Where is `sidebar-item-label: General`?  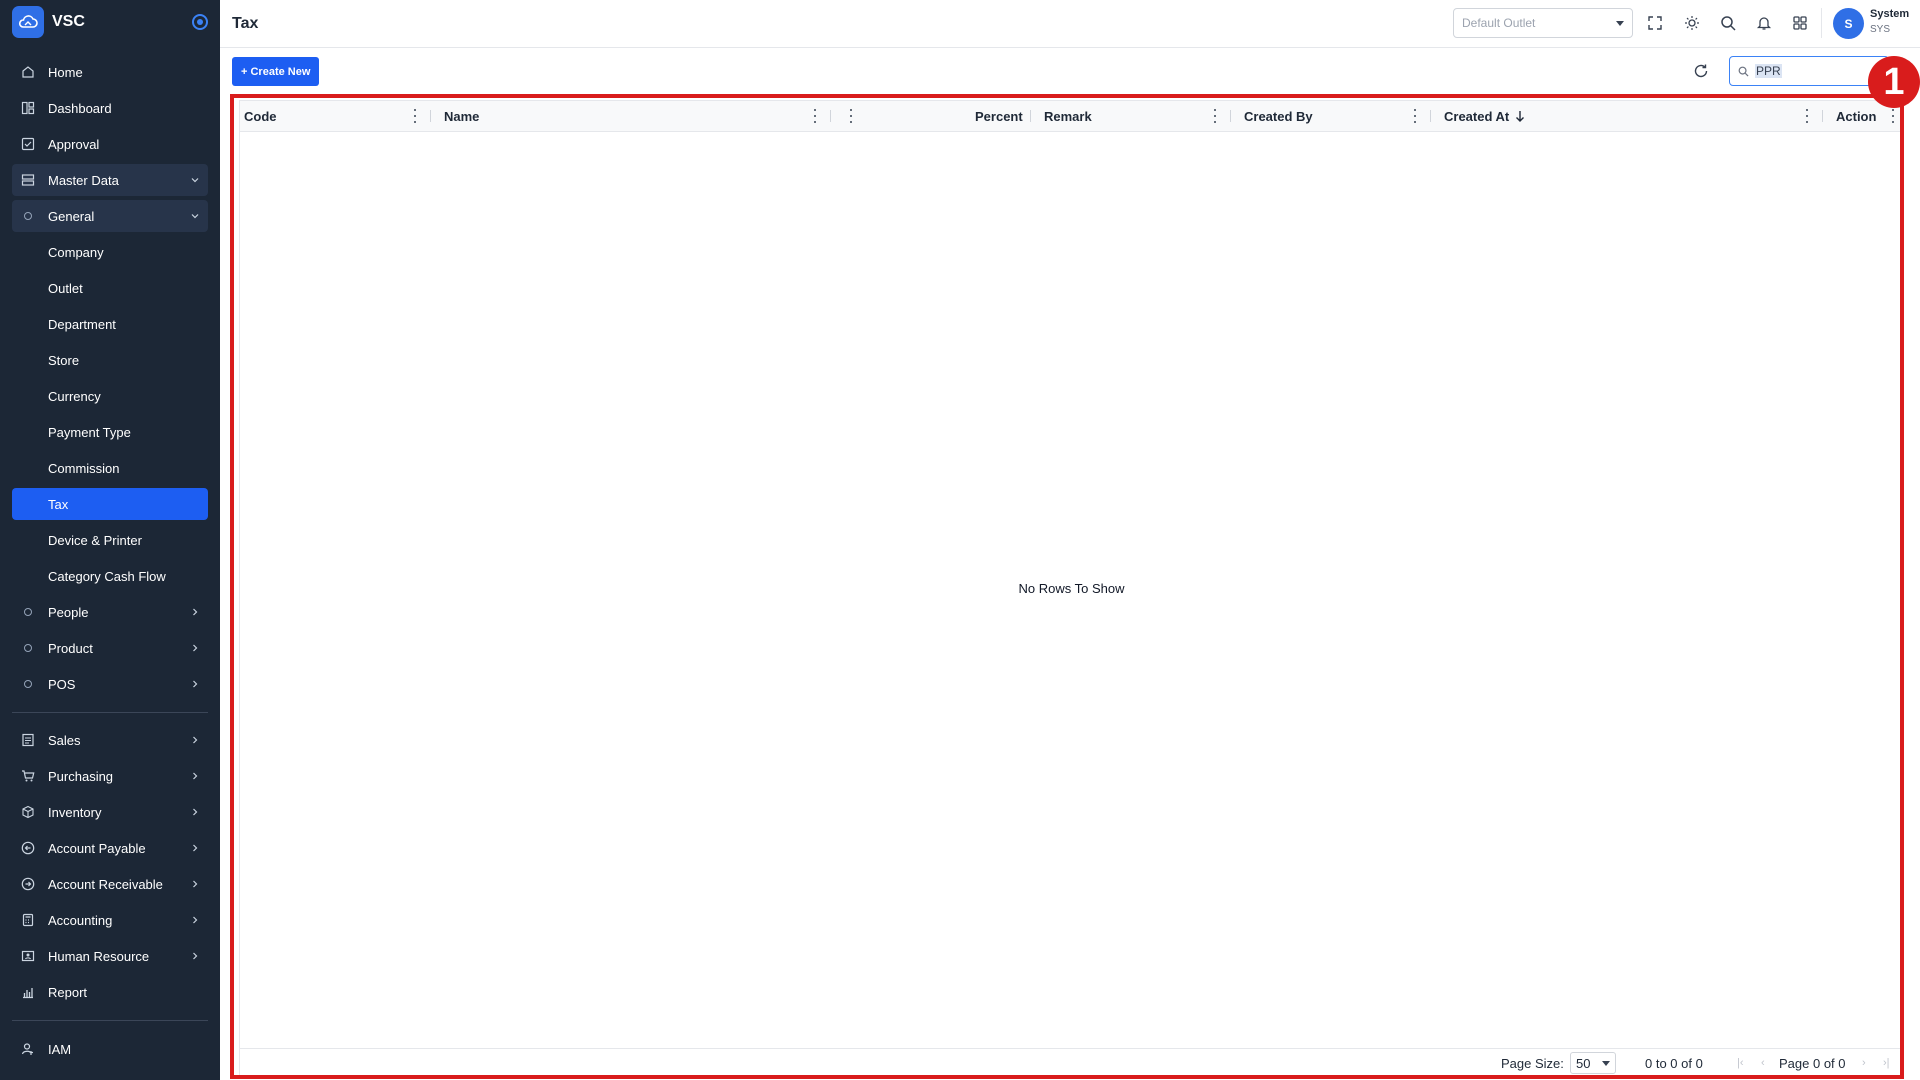
sidebar-item-label: General is located at coordinates (71, 216).